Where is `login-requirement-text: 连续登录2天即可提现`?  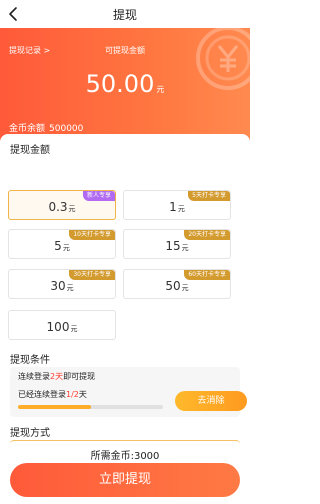
login-requirement-text: 连续登录2天即可提现 is located at coordinates (57, 376).